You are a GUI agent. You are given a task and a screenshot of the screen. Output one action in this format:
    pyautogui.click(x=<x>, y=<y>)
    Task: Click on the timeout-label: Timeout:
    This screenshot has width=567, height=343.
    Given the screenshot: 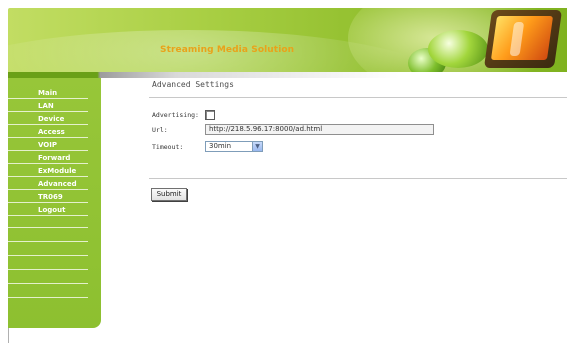 What is the action you would take?
    pyautogui.click(x=168, y=147)
    